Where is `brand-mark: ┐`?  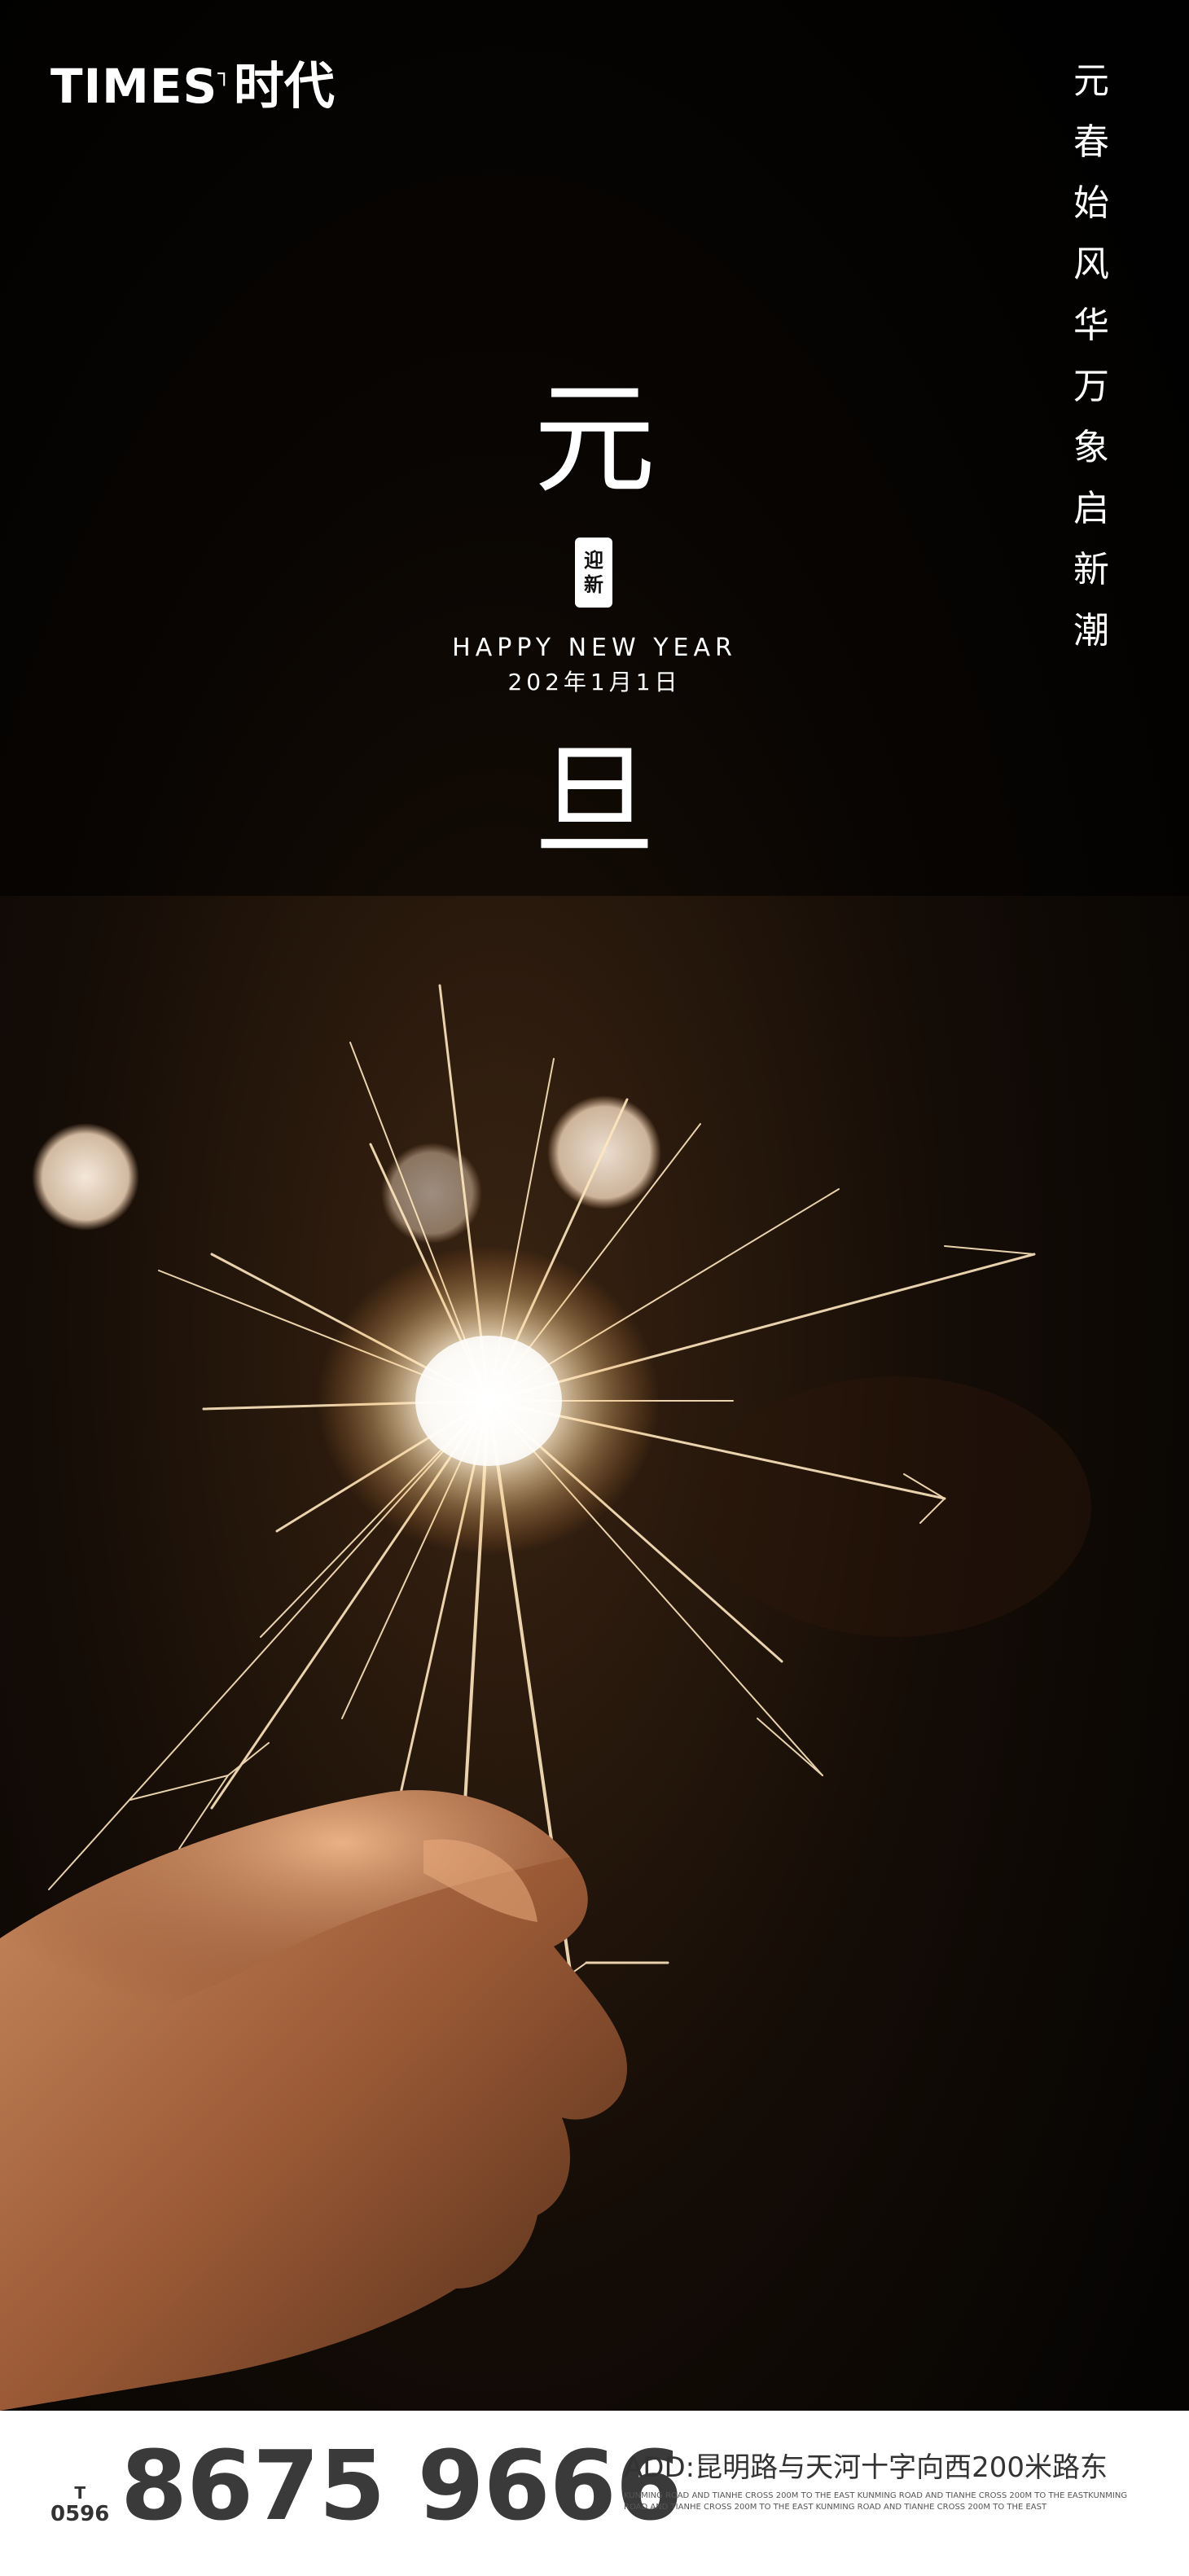 brand-mark: ┐ is located at coordinates (224, 74).